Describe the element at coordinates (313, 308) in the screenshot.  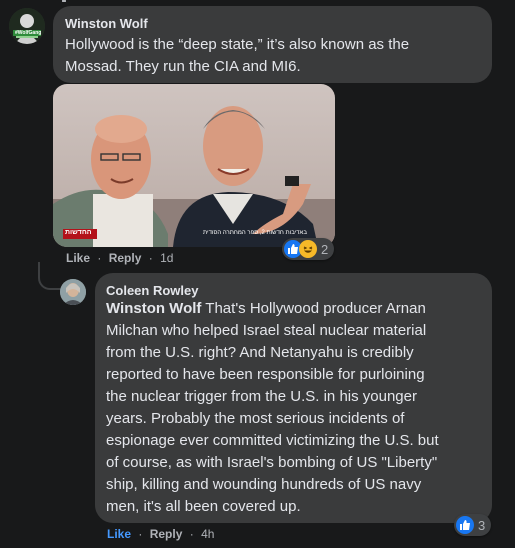
I see `reply-text-segment: That's Hollywood producer Arnan` at that location.